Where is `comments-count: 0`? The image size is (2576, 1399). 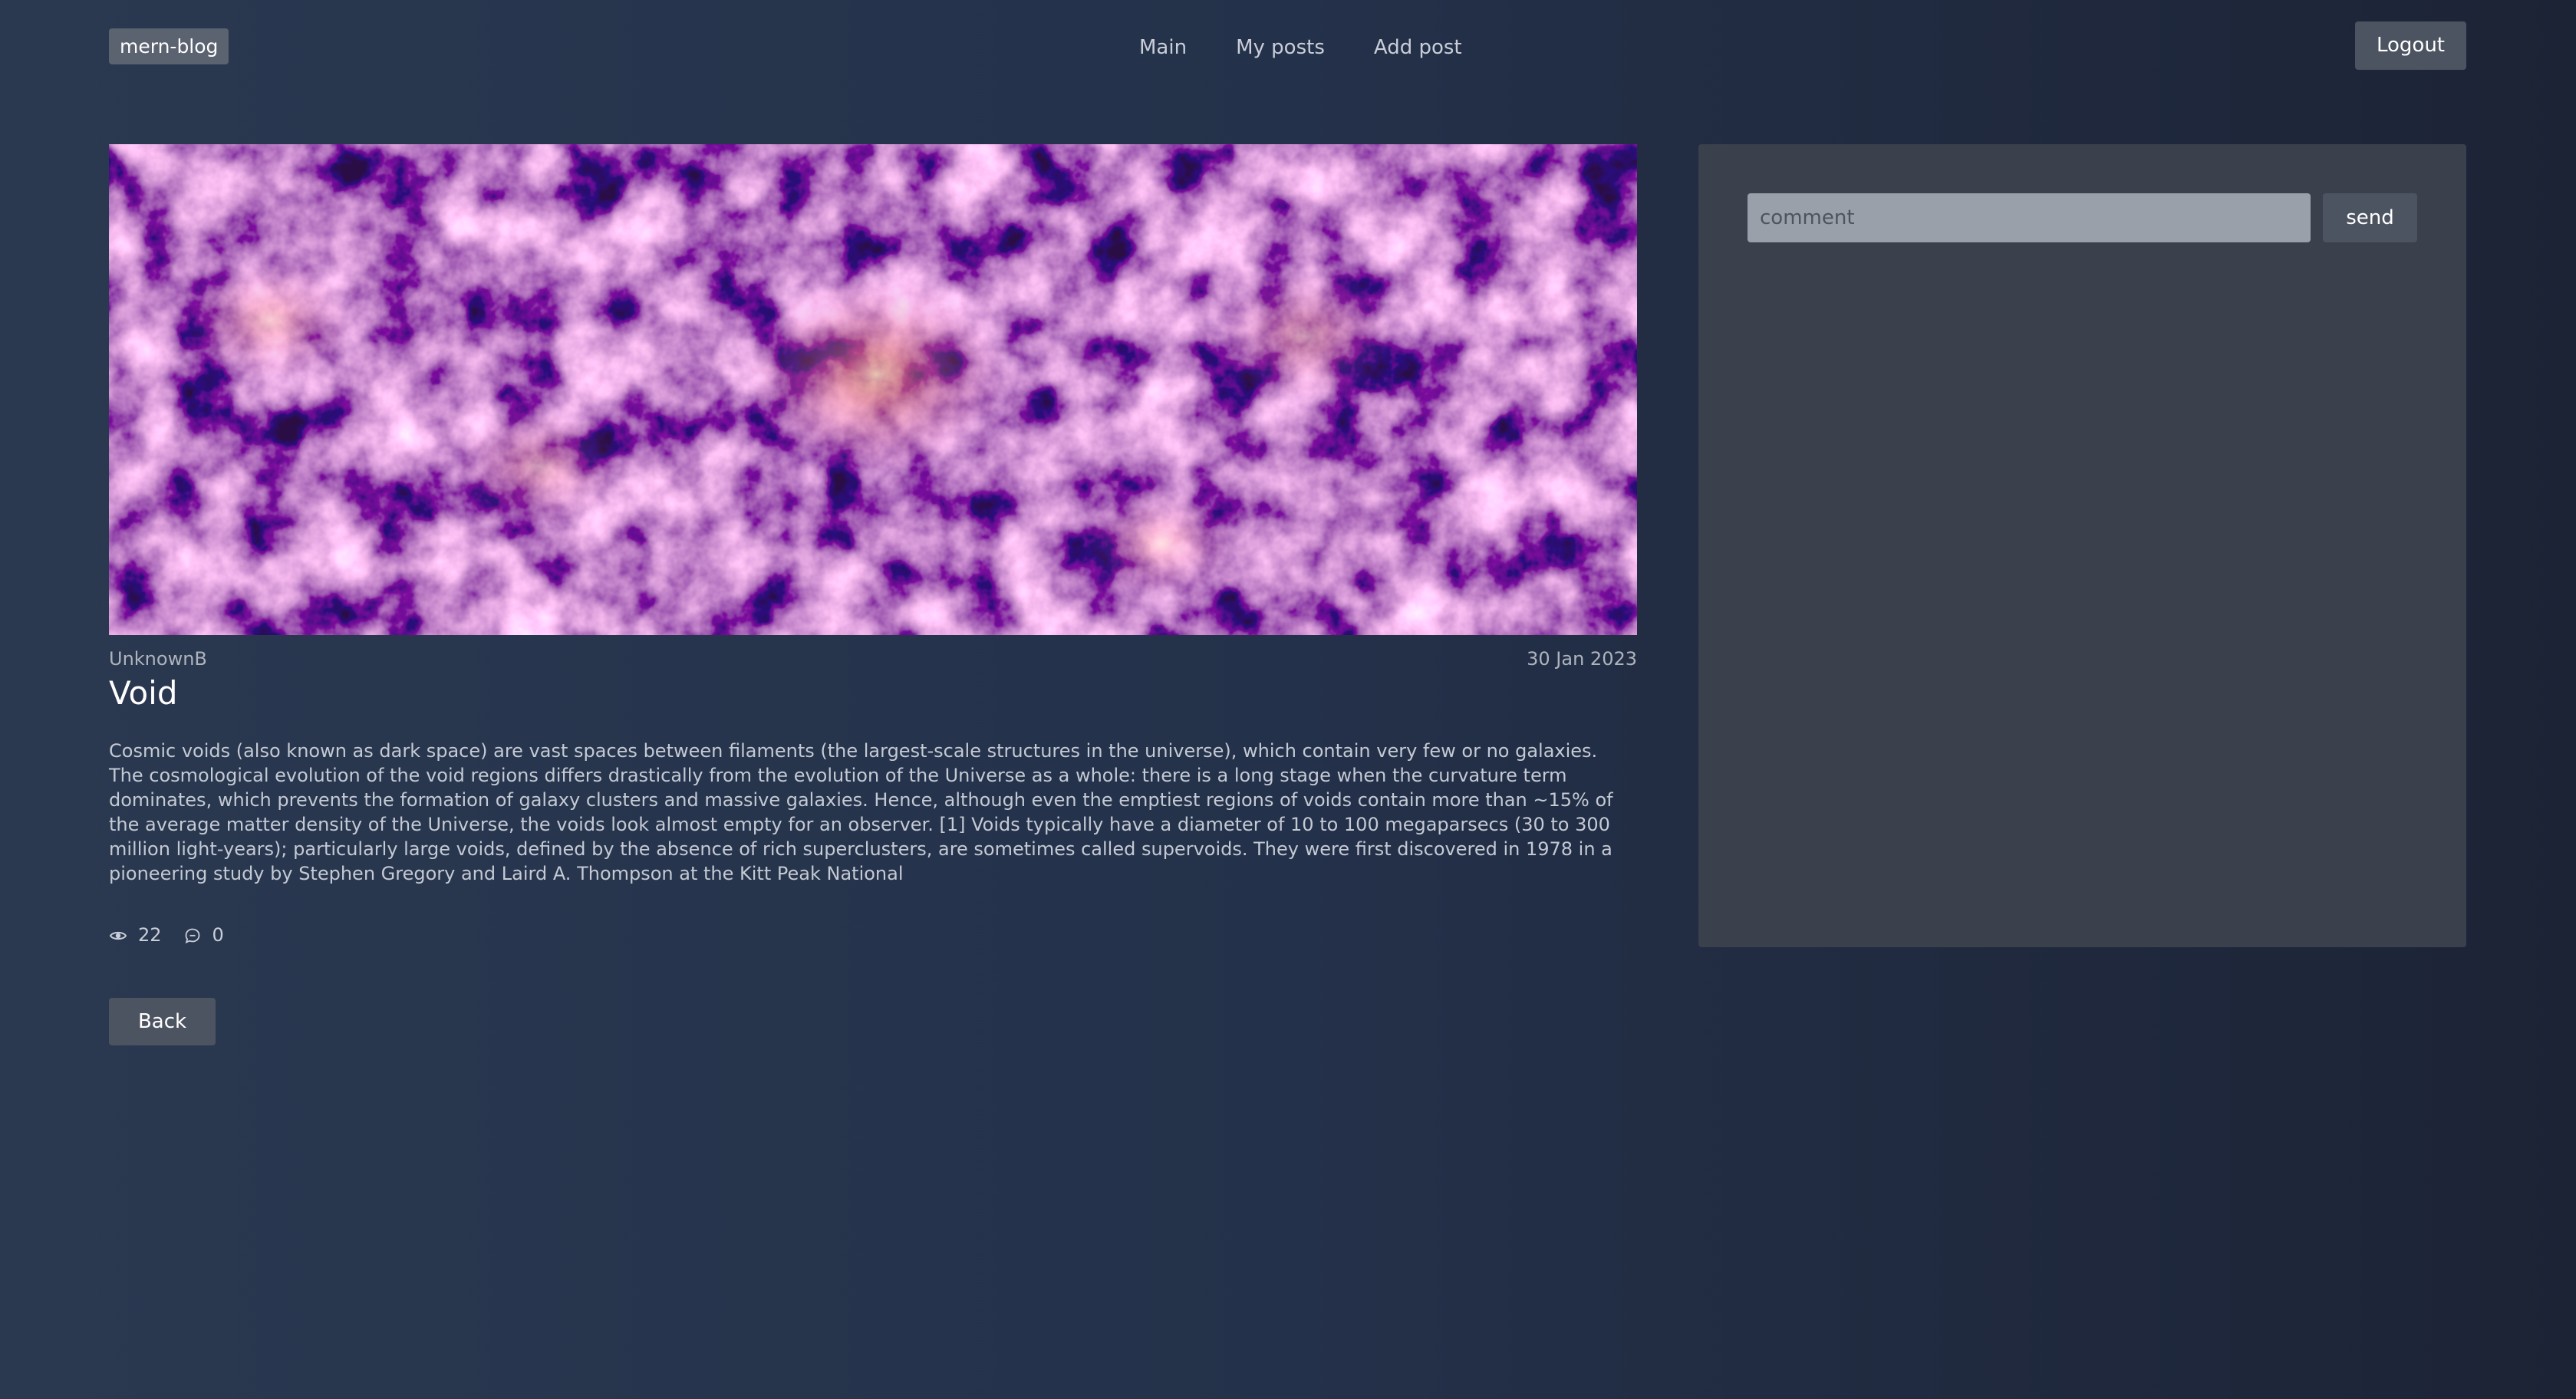
comments-count: 0 is located at coordinates (218, 935).